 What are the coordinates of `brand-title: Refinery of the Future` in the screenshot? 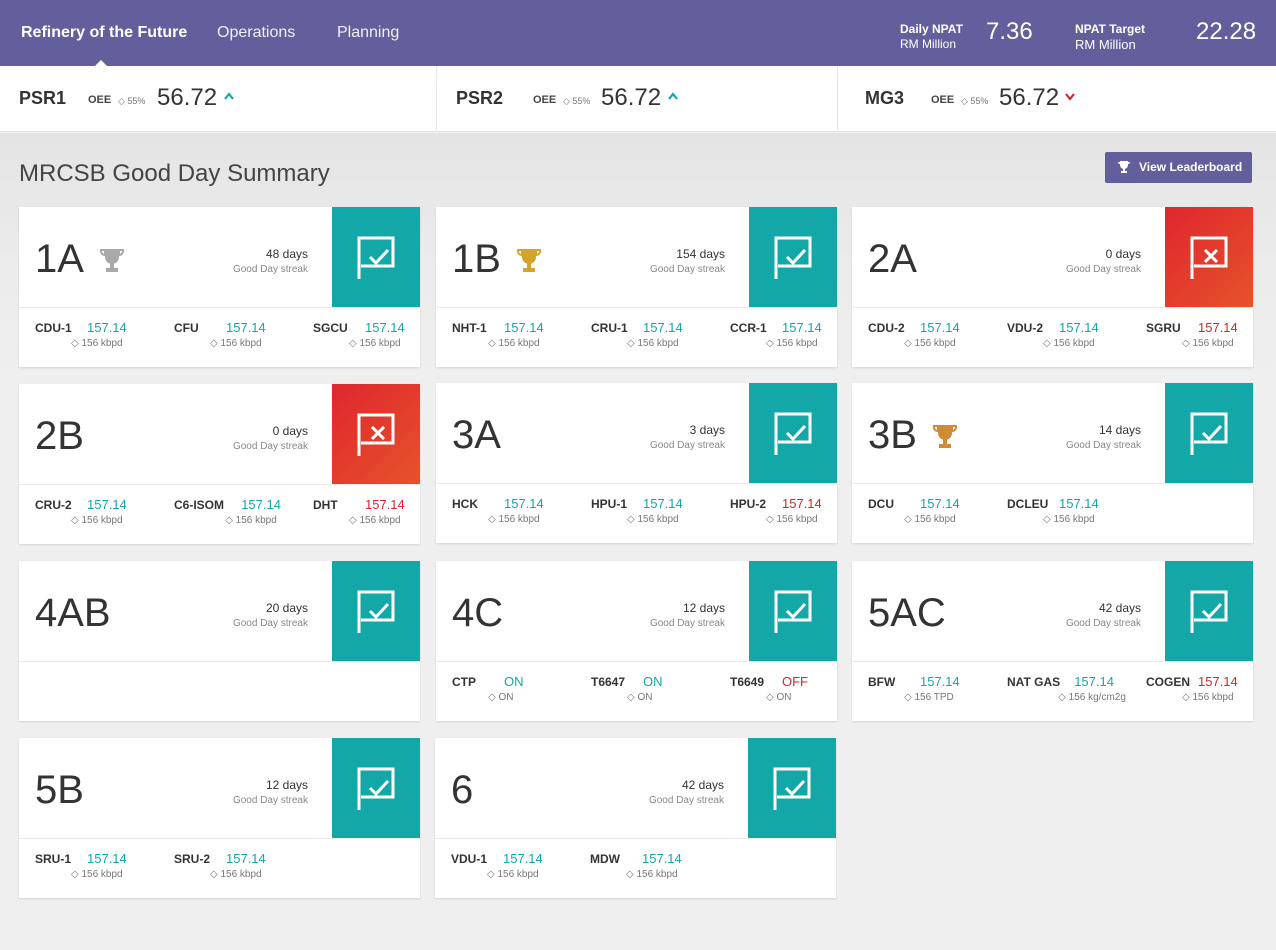 It's located at (104, 33).